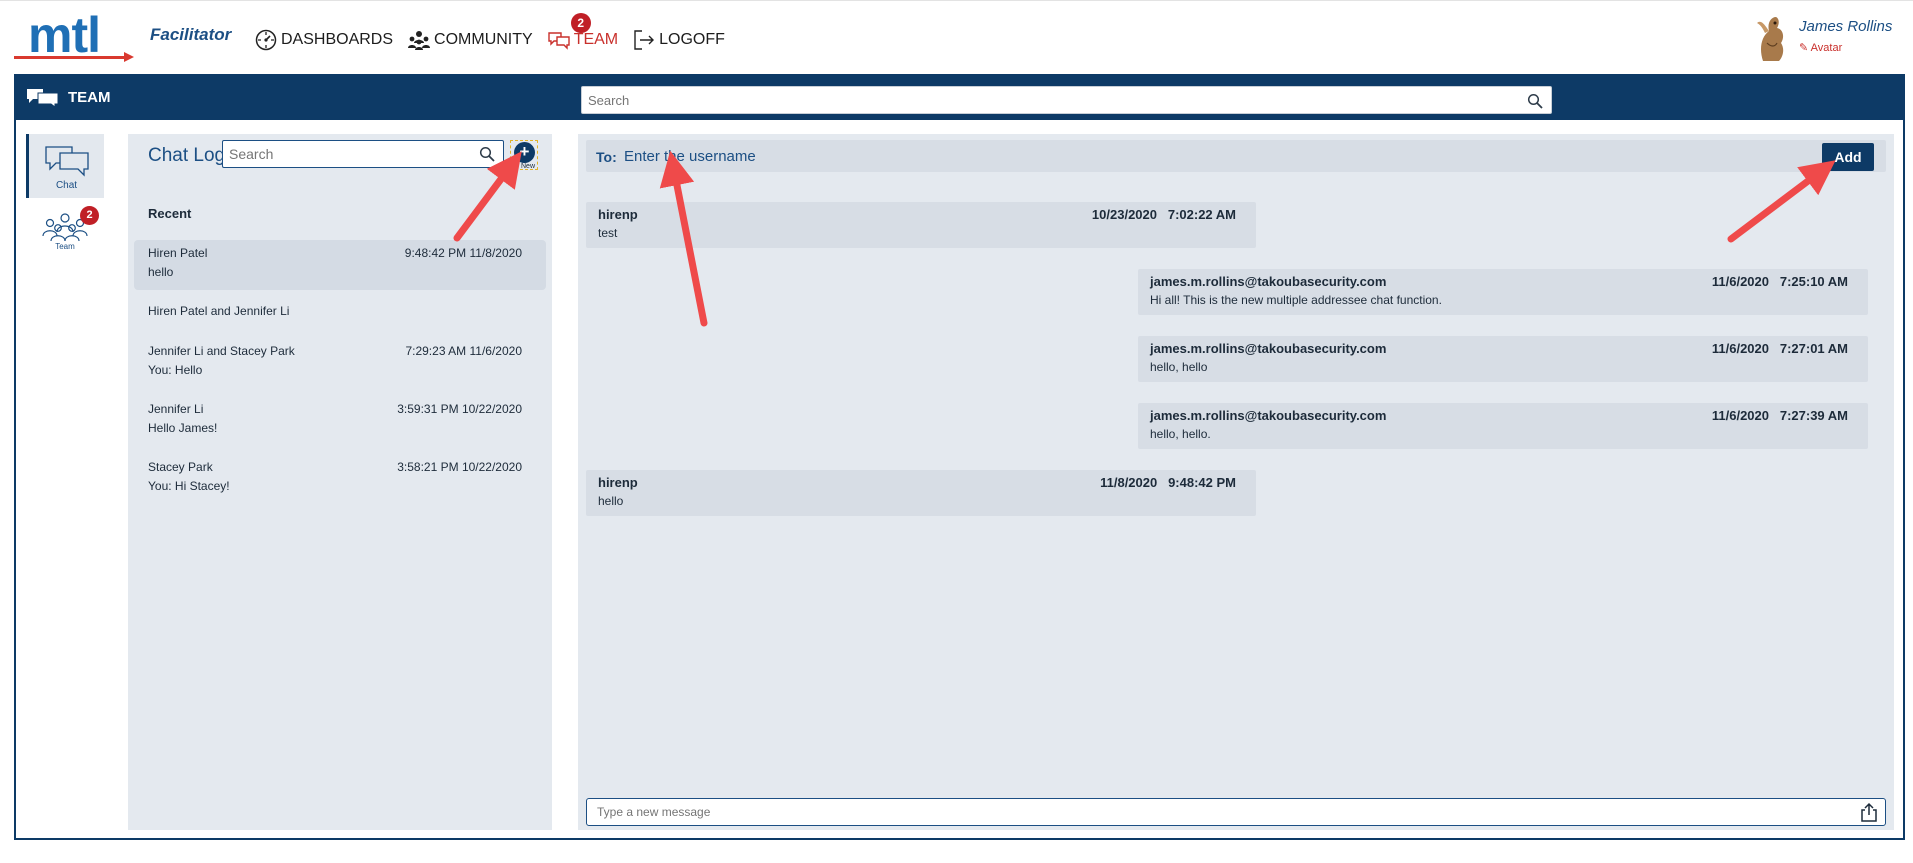  I want to click on message-timestamp: 11/8/2020 9:48:42 PM, so click(1168, 482).